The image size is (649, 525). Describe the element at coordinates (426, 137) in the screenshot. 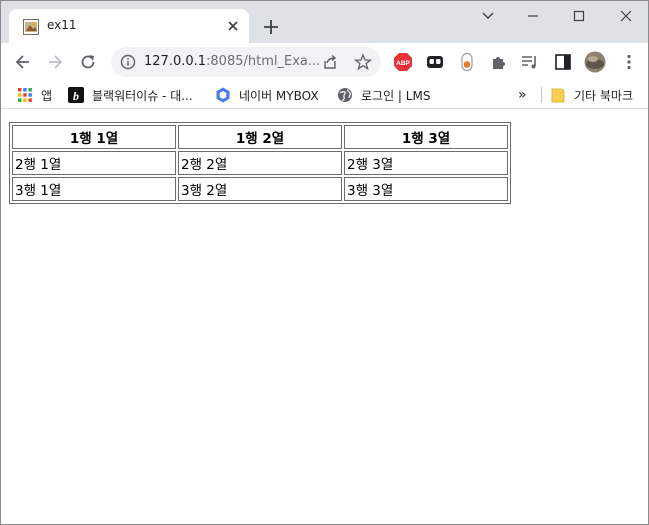

I see `header-cell: 1행 3열` at that location.